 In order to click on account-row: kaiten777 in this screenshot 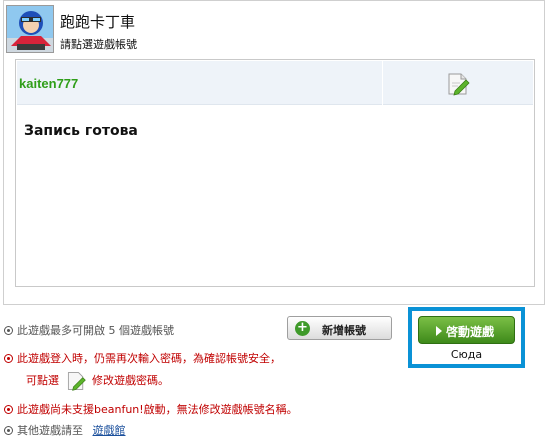, I will do `click(275, 83)`.